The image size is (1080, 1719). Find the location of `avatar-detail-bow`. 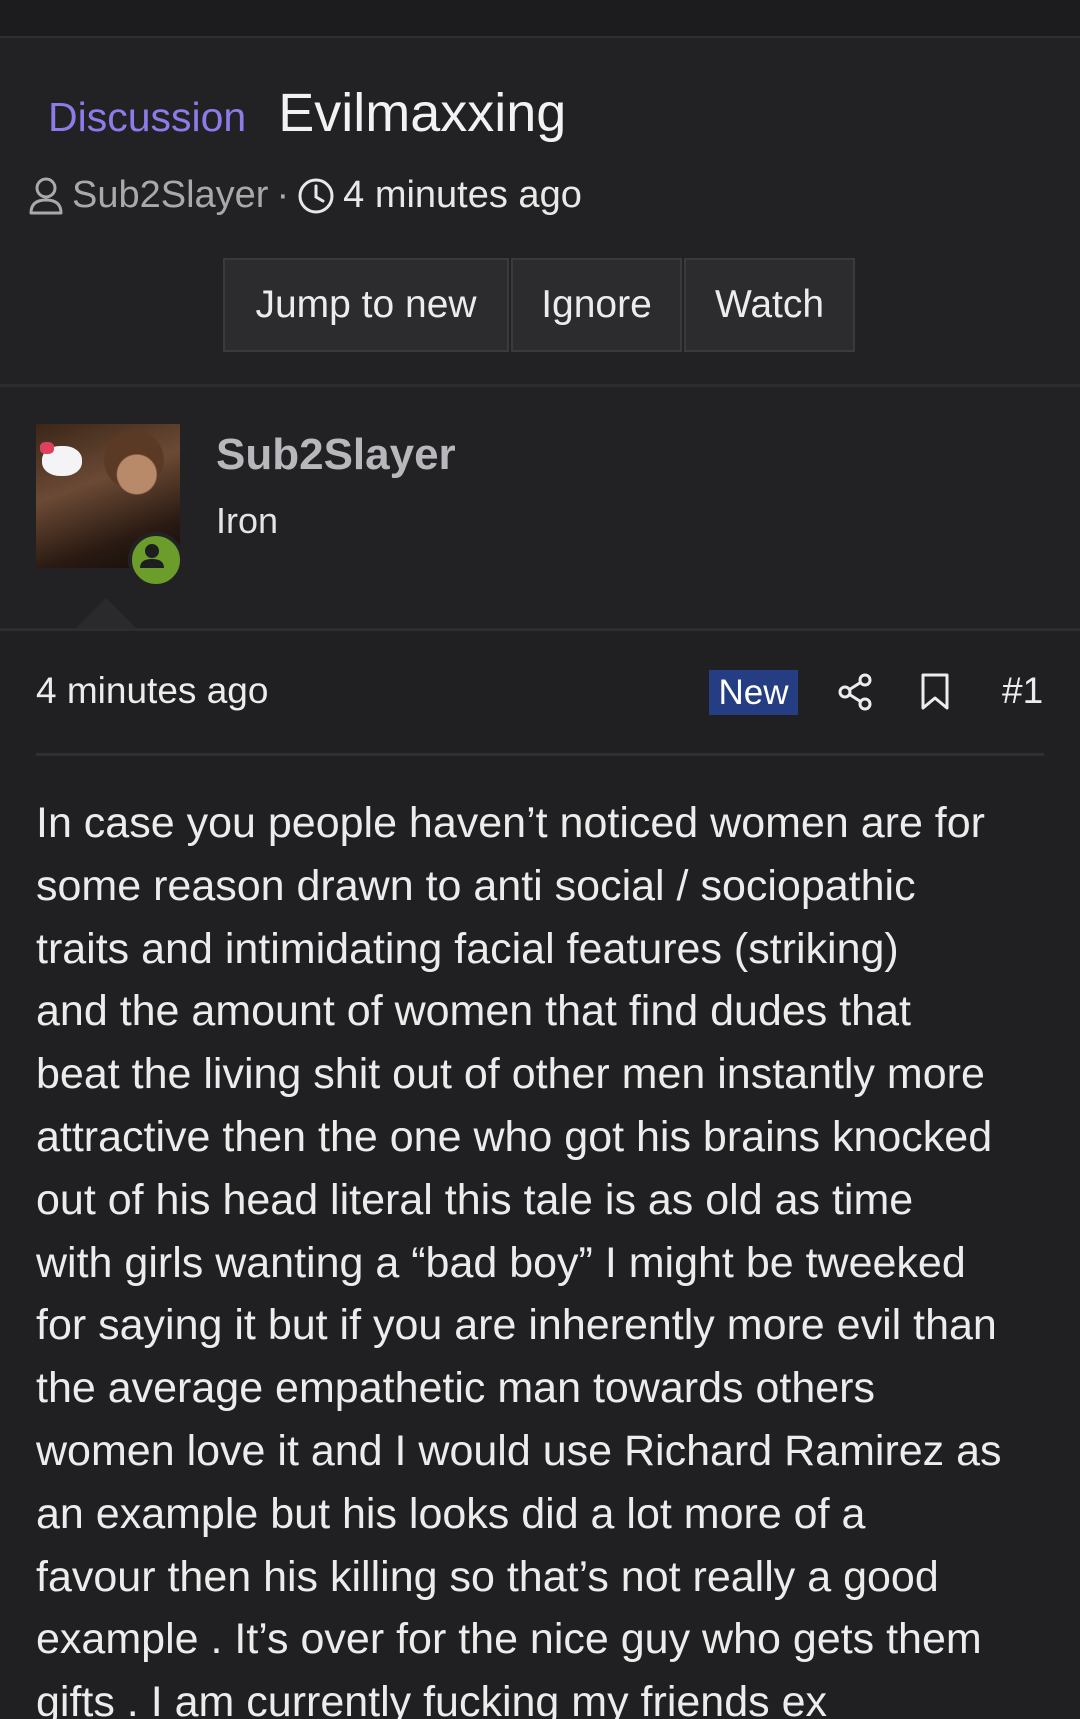

avatar-detail-bow is located at coordinates (47, 448).